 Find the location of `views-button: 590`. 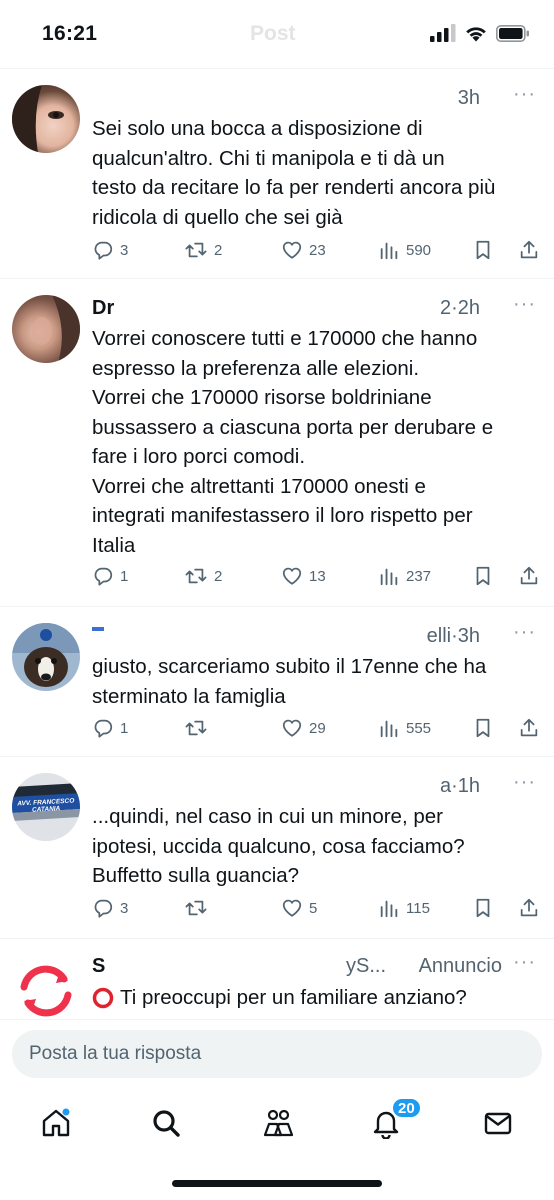

views-button: 590 is located at coordinates (404, 250).